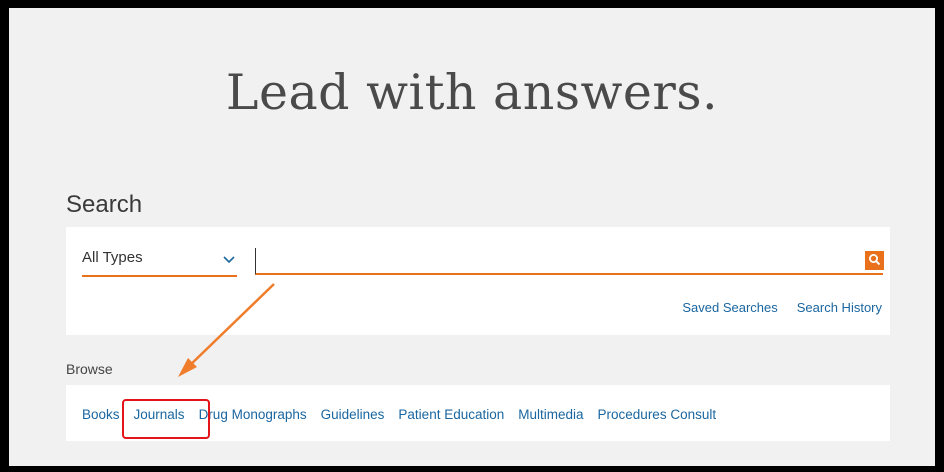  I want to click on browse-link-books: Books, so click(101, 414).